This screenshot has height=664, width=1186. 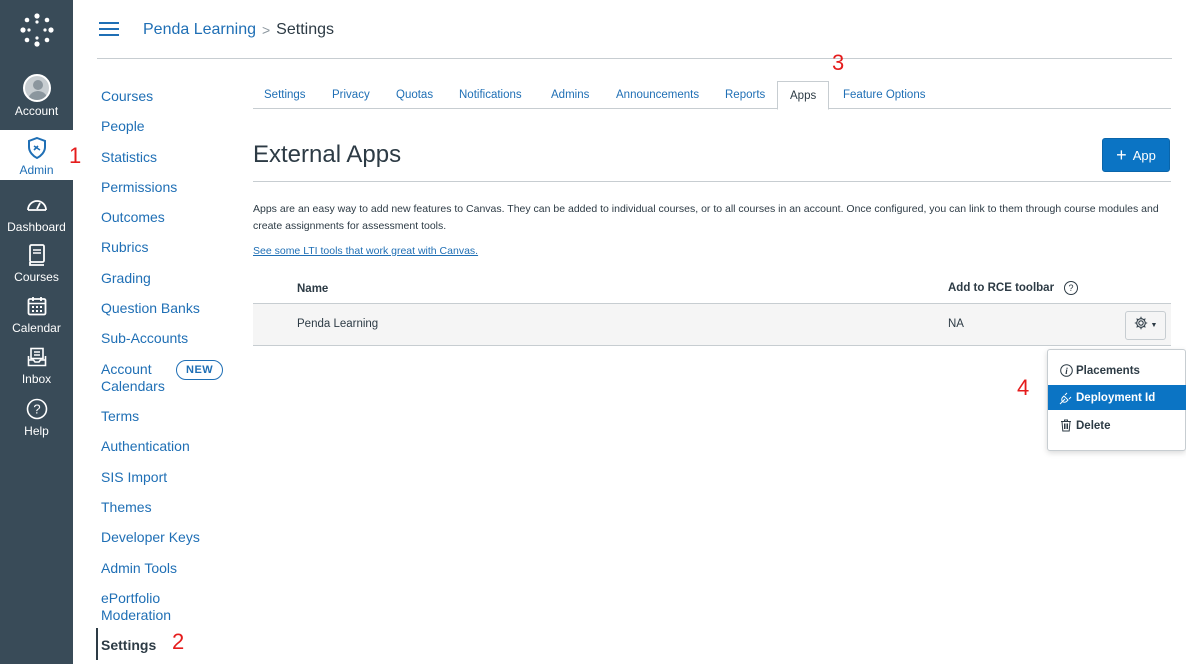 I want to click on subnav-account-calendars: Account Calendars, so click(x=133, y=378).